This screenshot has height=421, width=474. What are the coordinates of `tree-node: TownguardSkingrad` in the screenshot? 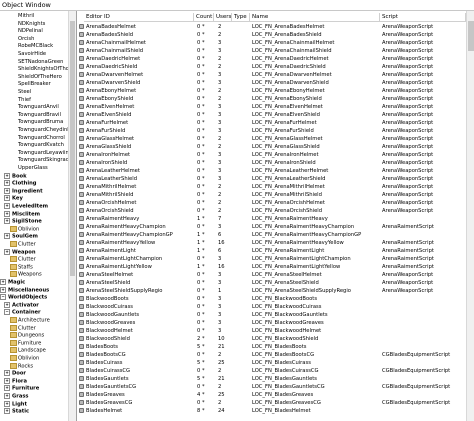 It's located at (43, 160).